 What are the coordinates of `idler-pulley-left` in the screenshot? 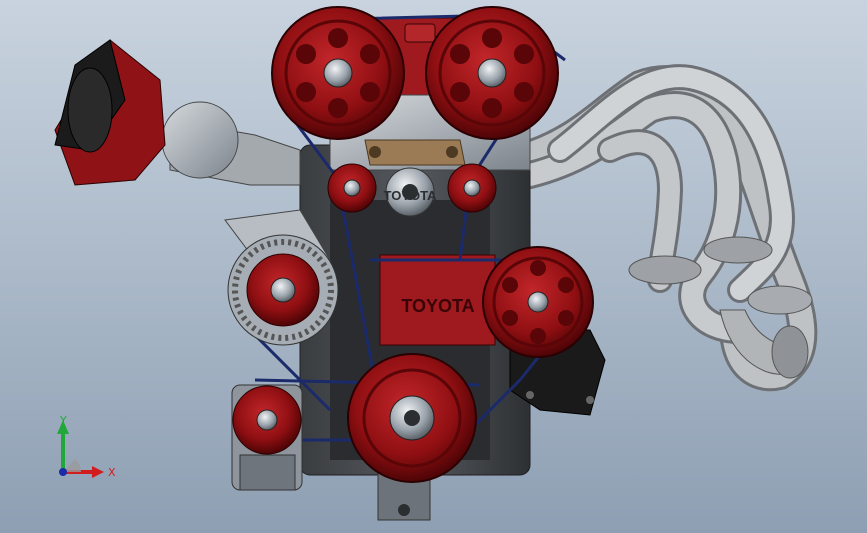 It's located at (352, 188).